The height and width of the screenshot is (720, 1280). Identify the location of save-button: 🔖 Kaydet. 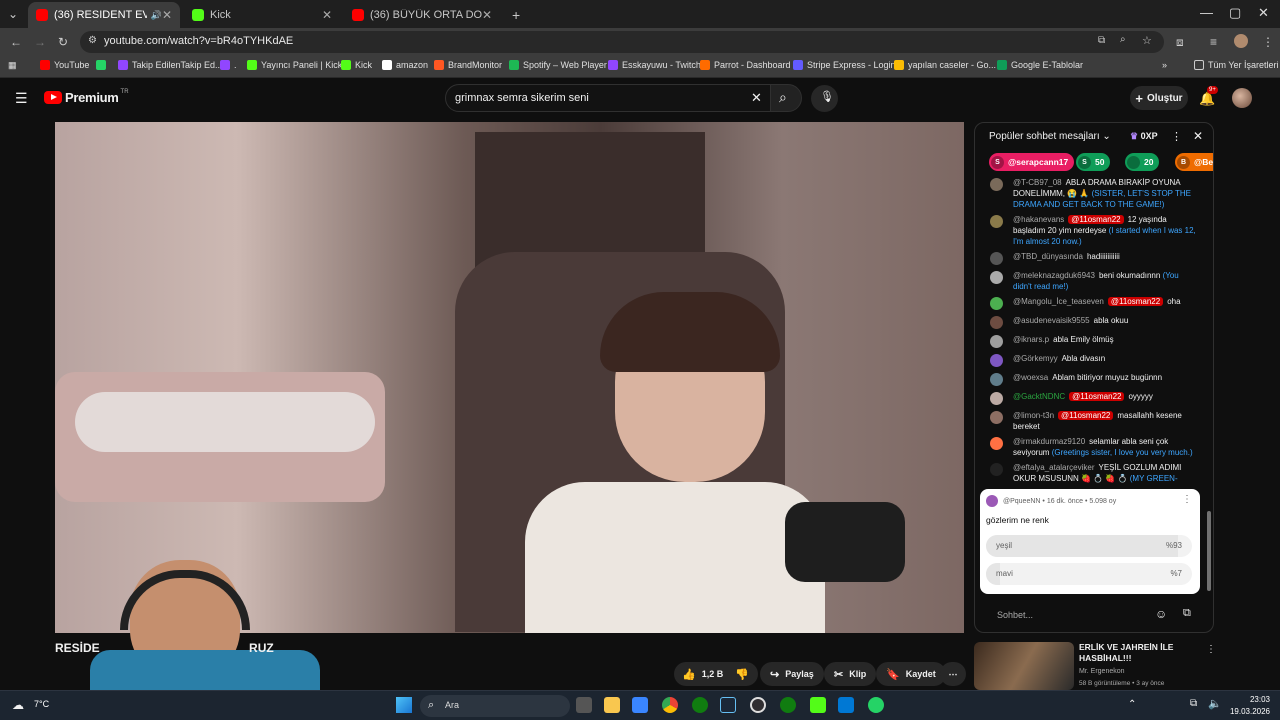
(911, 674).